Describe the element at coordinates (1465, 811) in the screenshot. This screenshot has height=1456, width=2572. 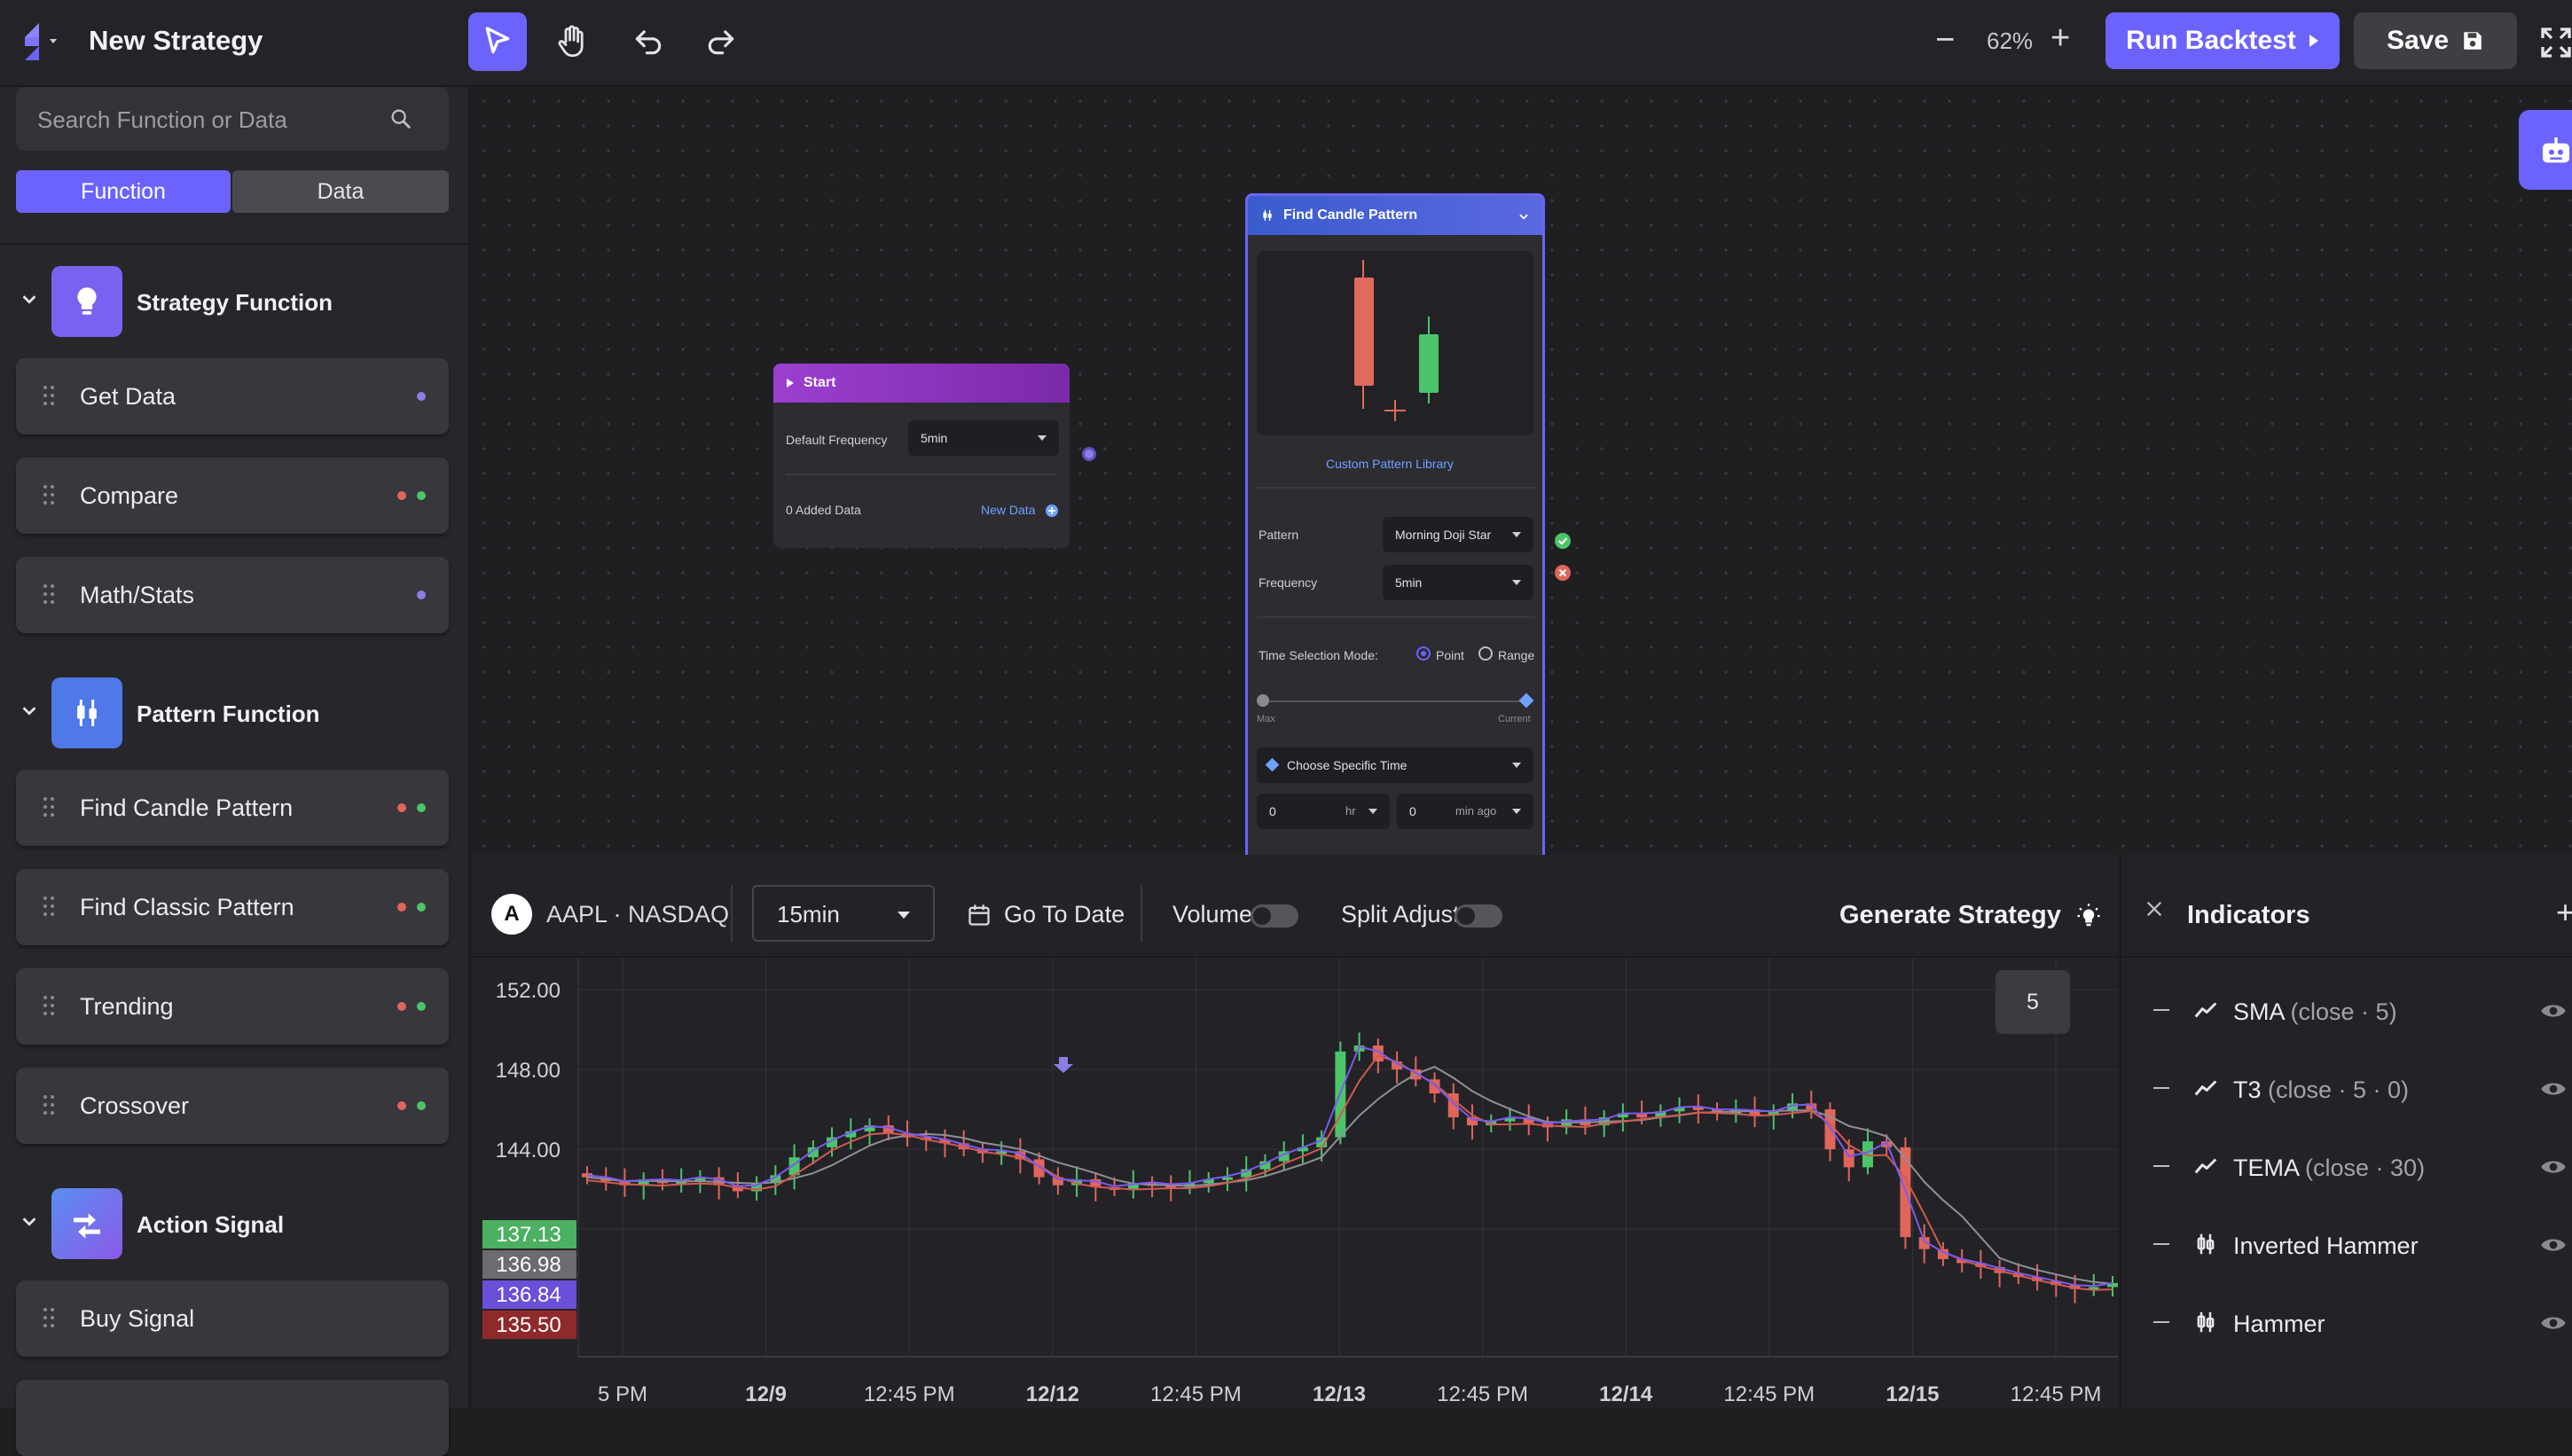
I see `minutes-input: 0 min ago` at that location.